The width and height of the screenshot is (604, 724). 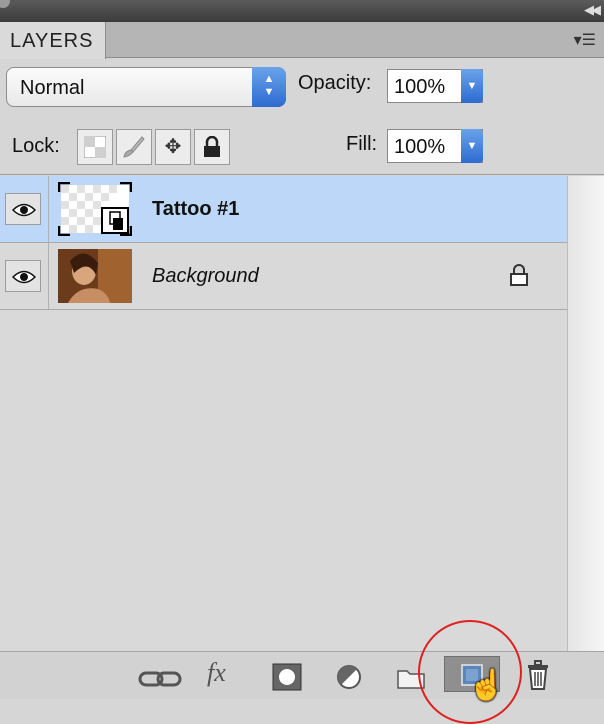 I want to click on lock-all-button, so click(x=212, y=147).